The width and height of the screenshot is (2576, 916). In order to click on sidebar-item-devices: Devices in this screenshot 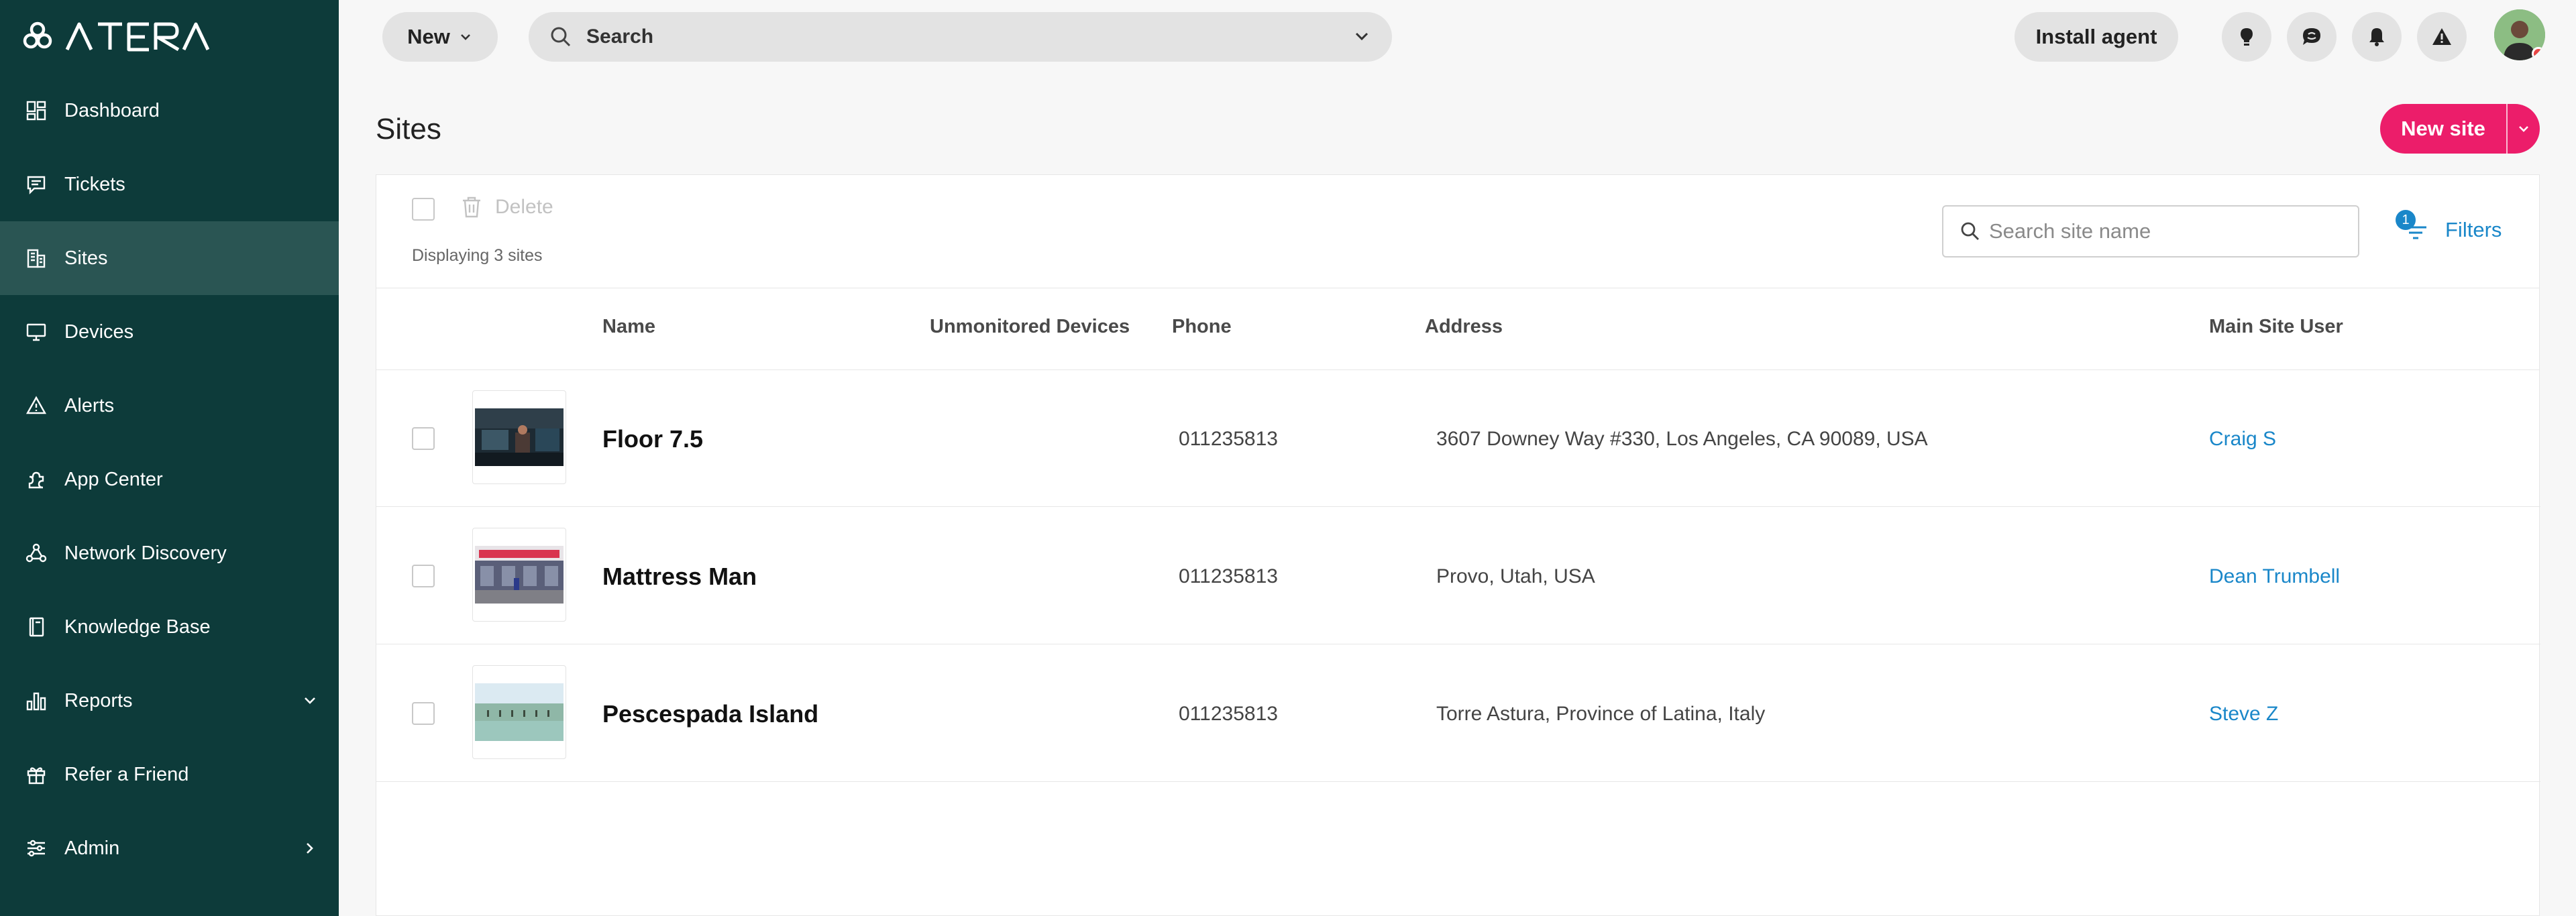, I will do `click(169, 332)`.